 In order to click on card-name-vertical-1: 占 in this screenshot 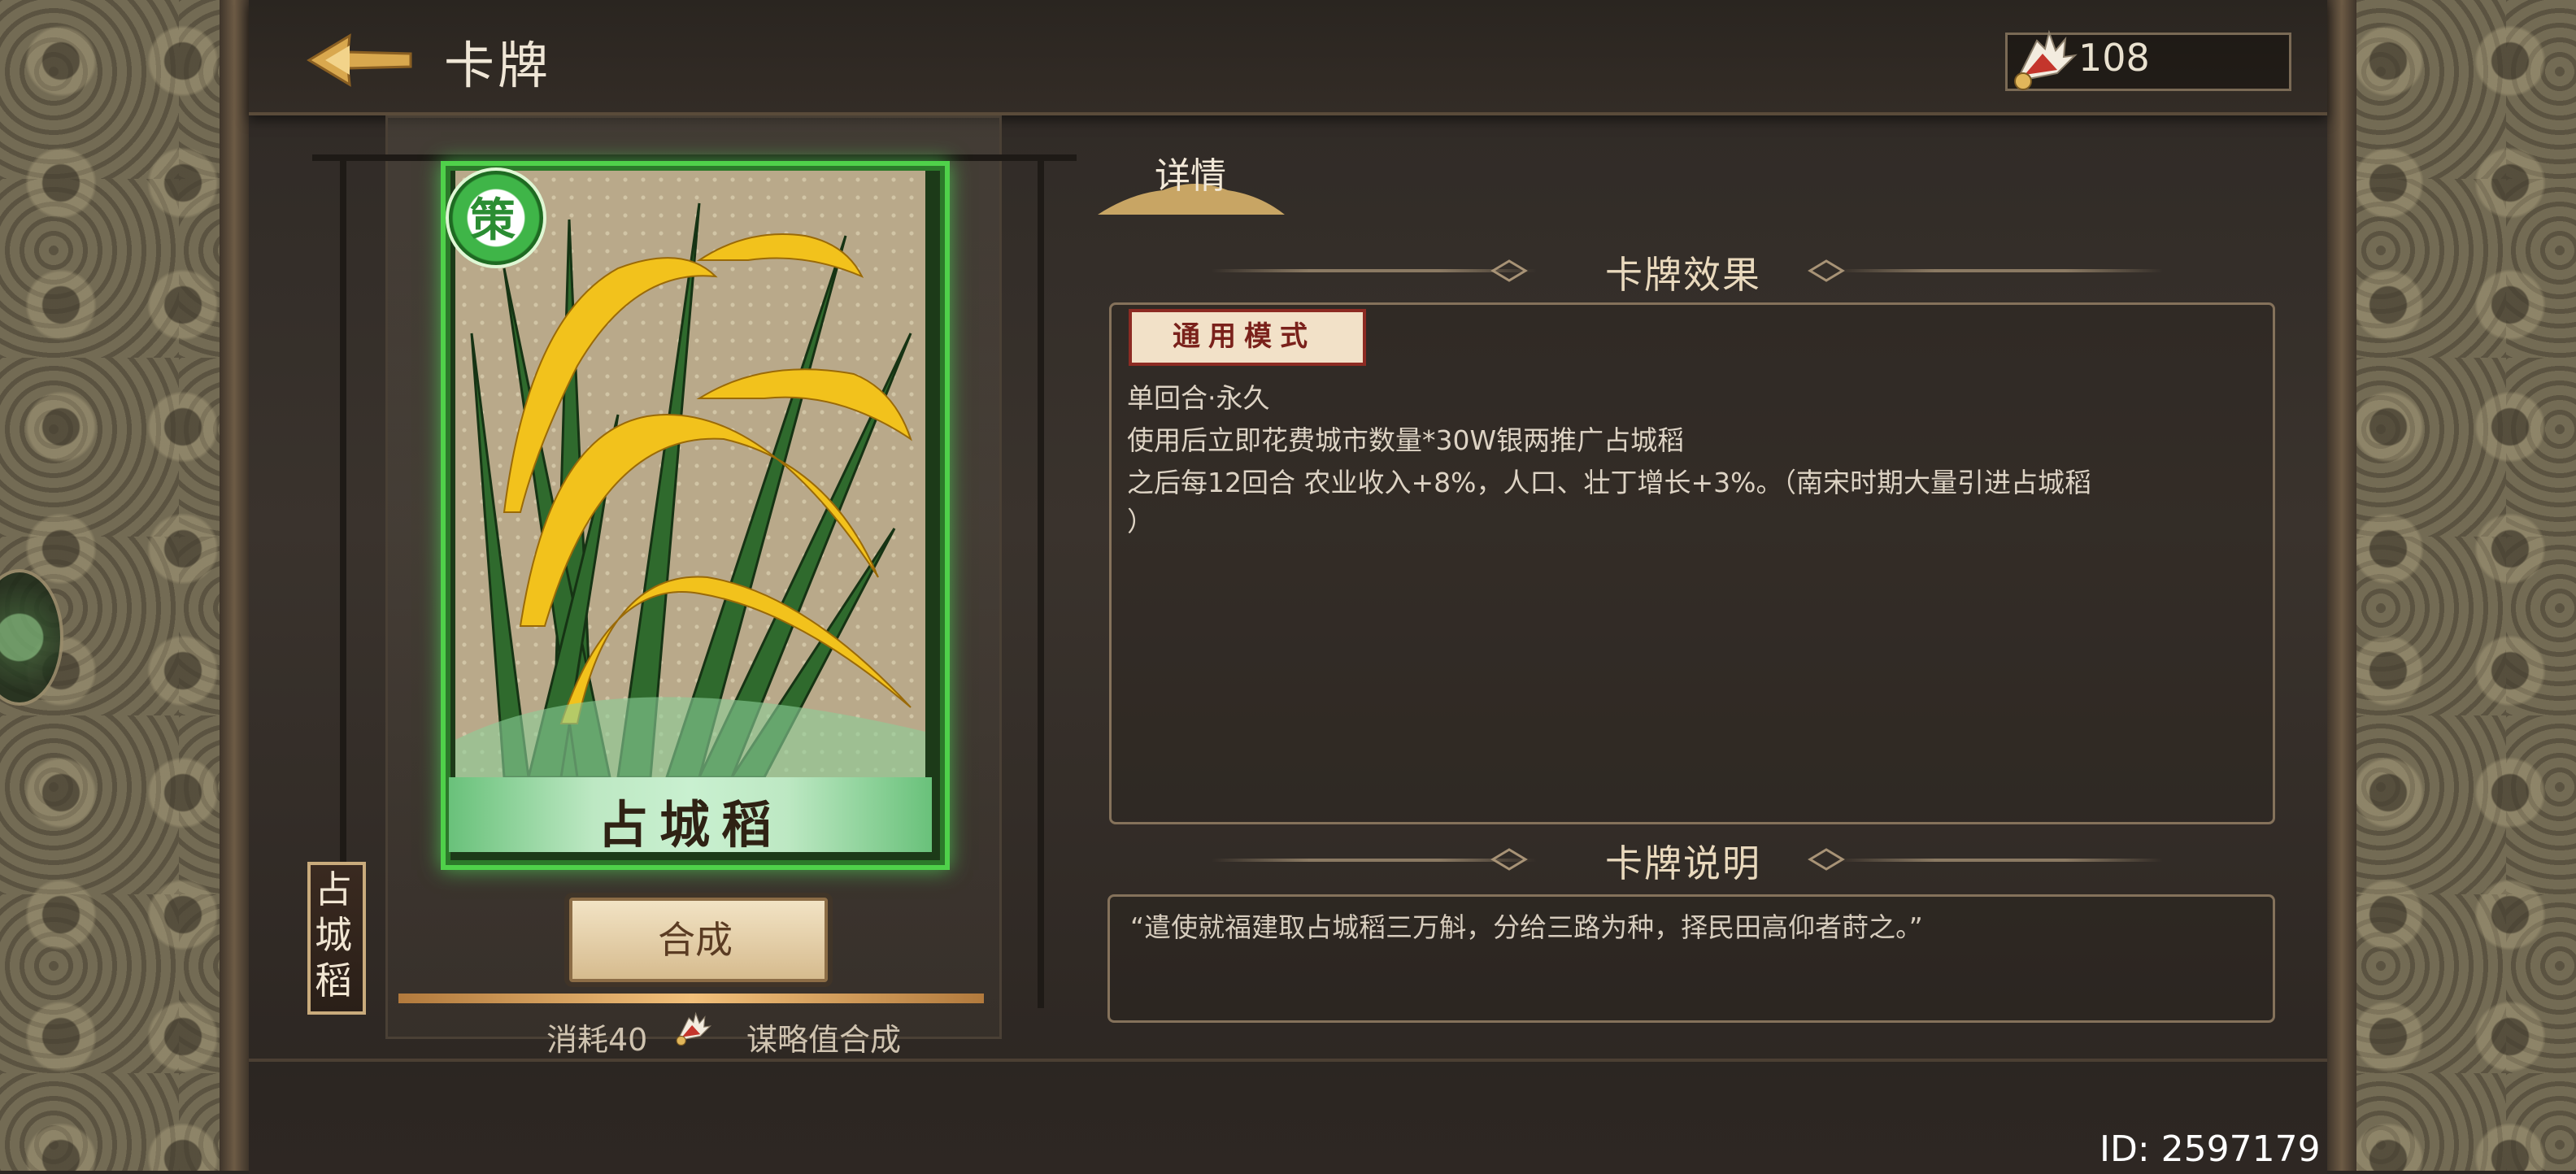, I will do `click(333, 889)`.